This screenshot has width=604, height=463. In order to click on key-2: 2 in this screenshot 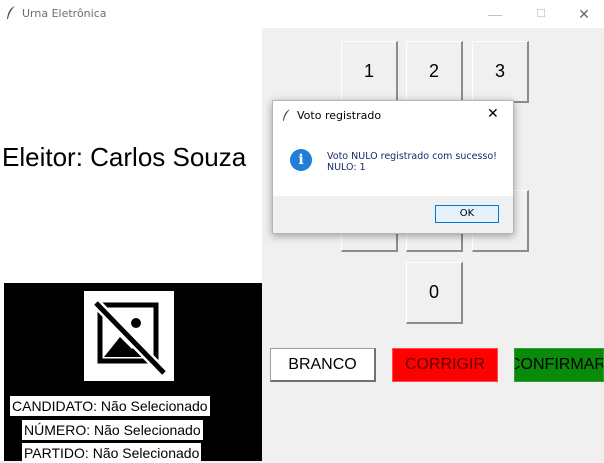, I will do `click(434, 72)`.